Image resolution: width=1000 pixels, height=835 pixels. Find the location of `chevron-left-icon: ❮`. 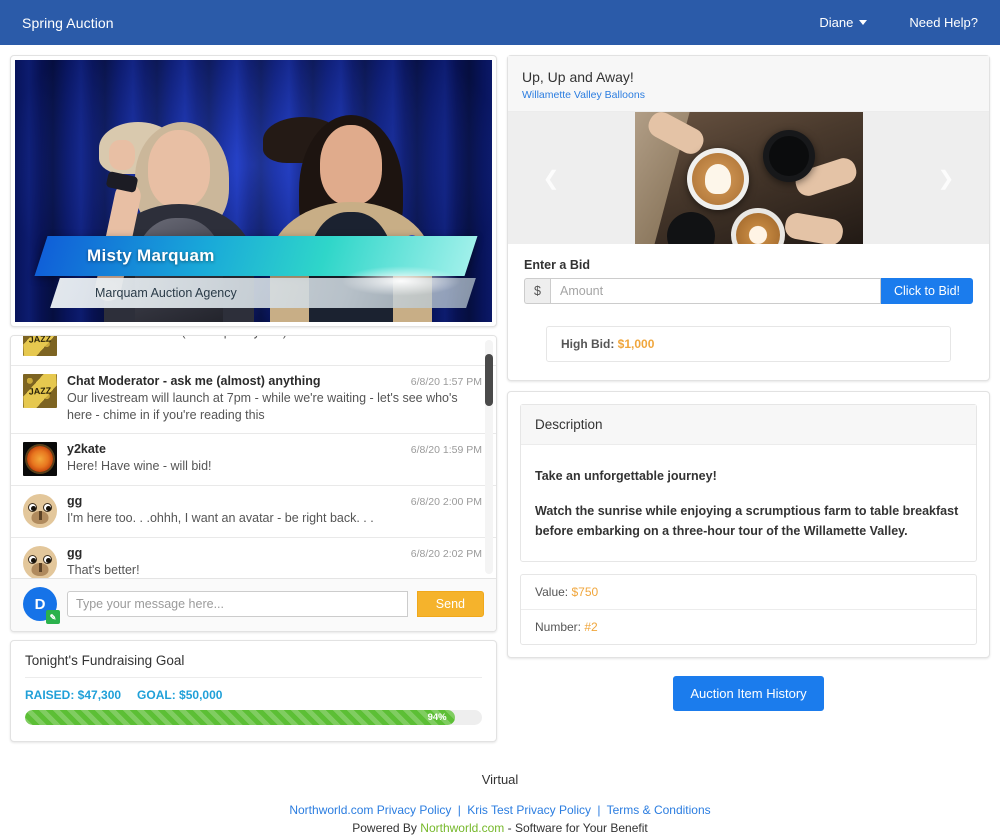

chevron-left-icon: ❮ is located at coordinates (551, 178).